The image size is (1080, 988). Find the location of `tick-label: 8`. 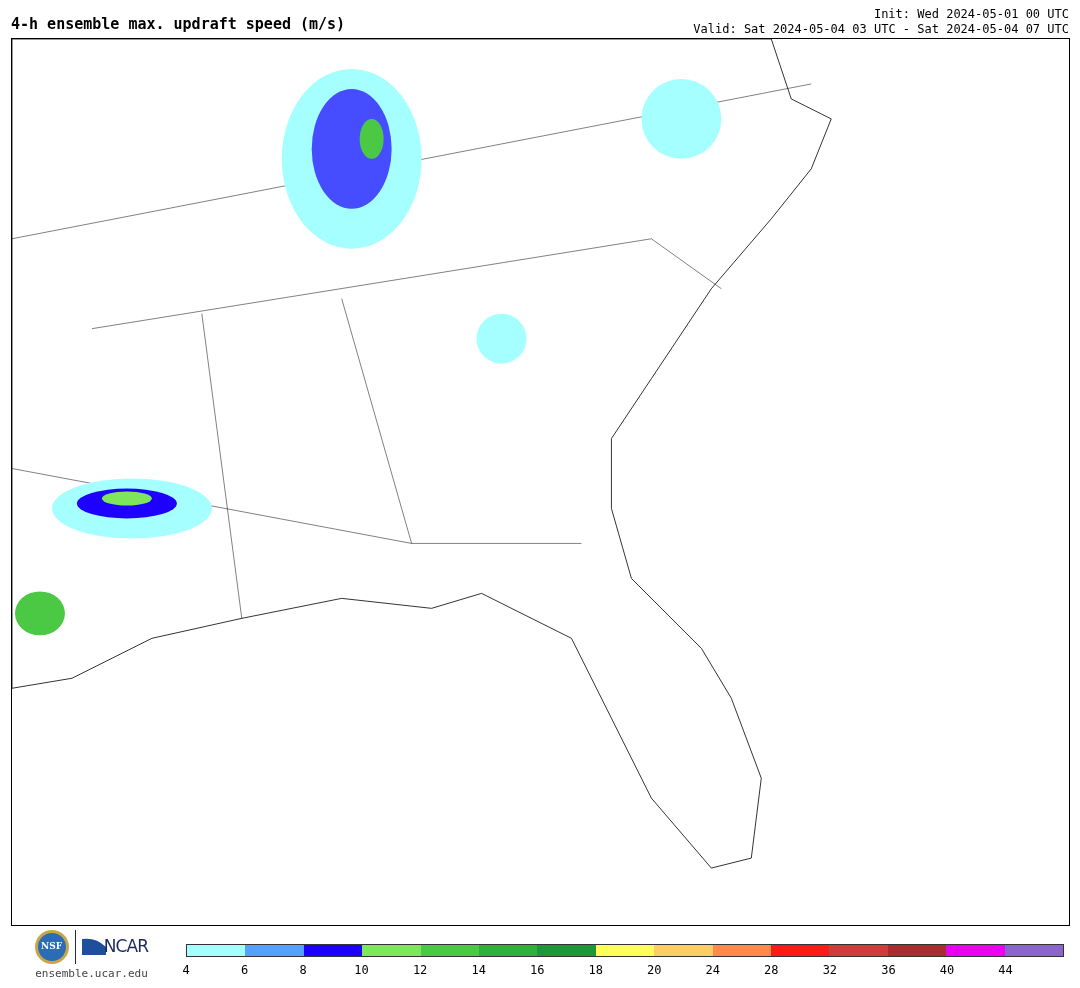

tick-label: 8 is located at coordinates (303, 970).